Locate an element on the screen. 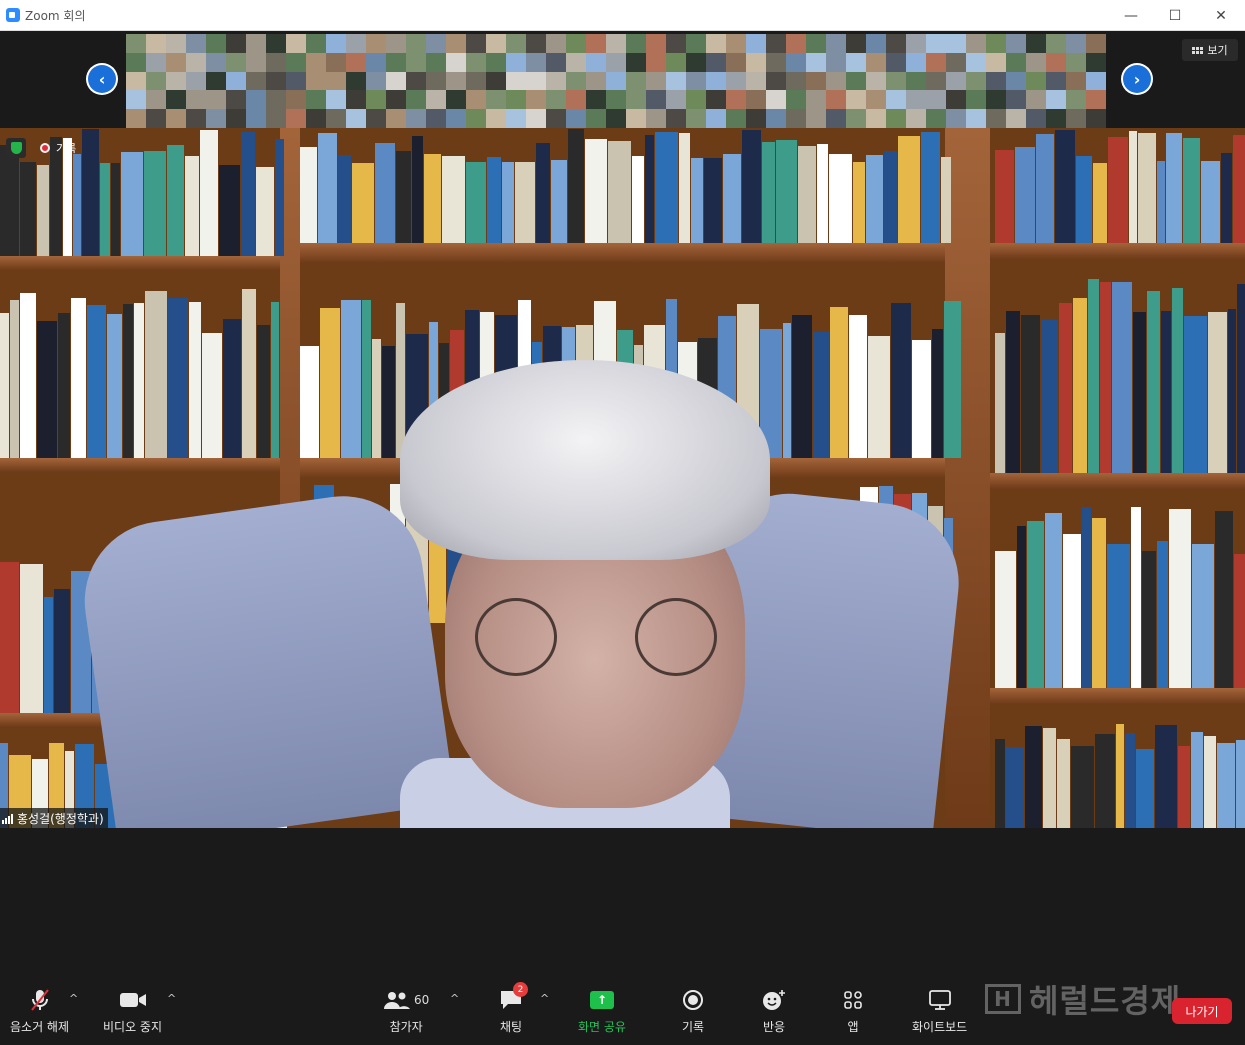 The image size is (1245, 1045). gallery-prev-button: ‹ is located at coordinates (102, 79).